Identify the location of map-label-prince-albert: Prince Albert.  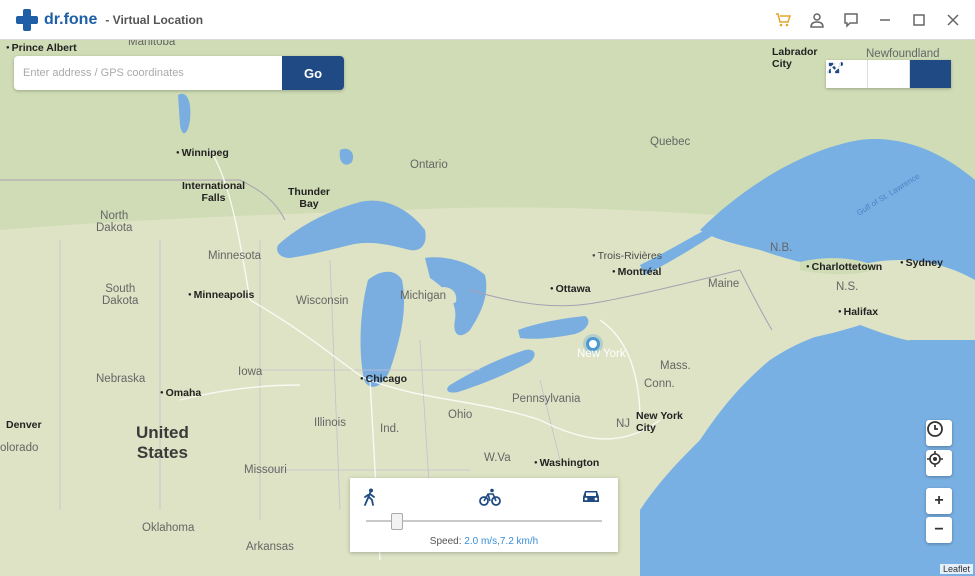
(41, 48).